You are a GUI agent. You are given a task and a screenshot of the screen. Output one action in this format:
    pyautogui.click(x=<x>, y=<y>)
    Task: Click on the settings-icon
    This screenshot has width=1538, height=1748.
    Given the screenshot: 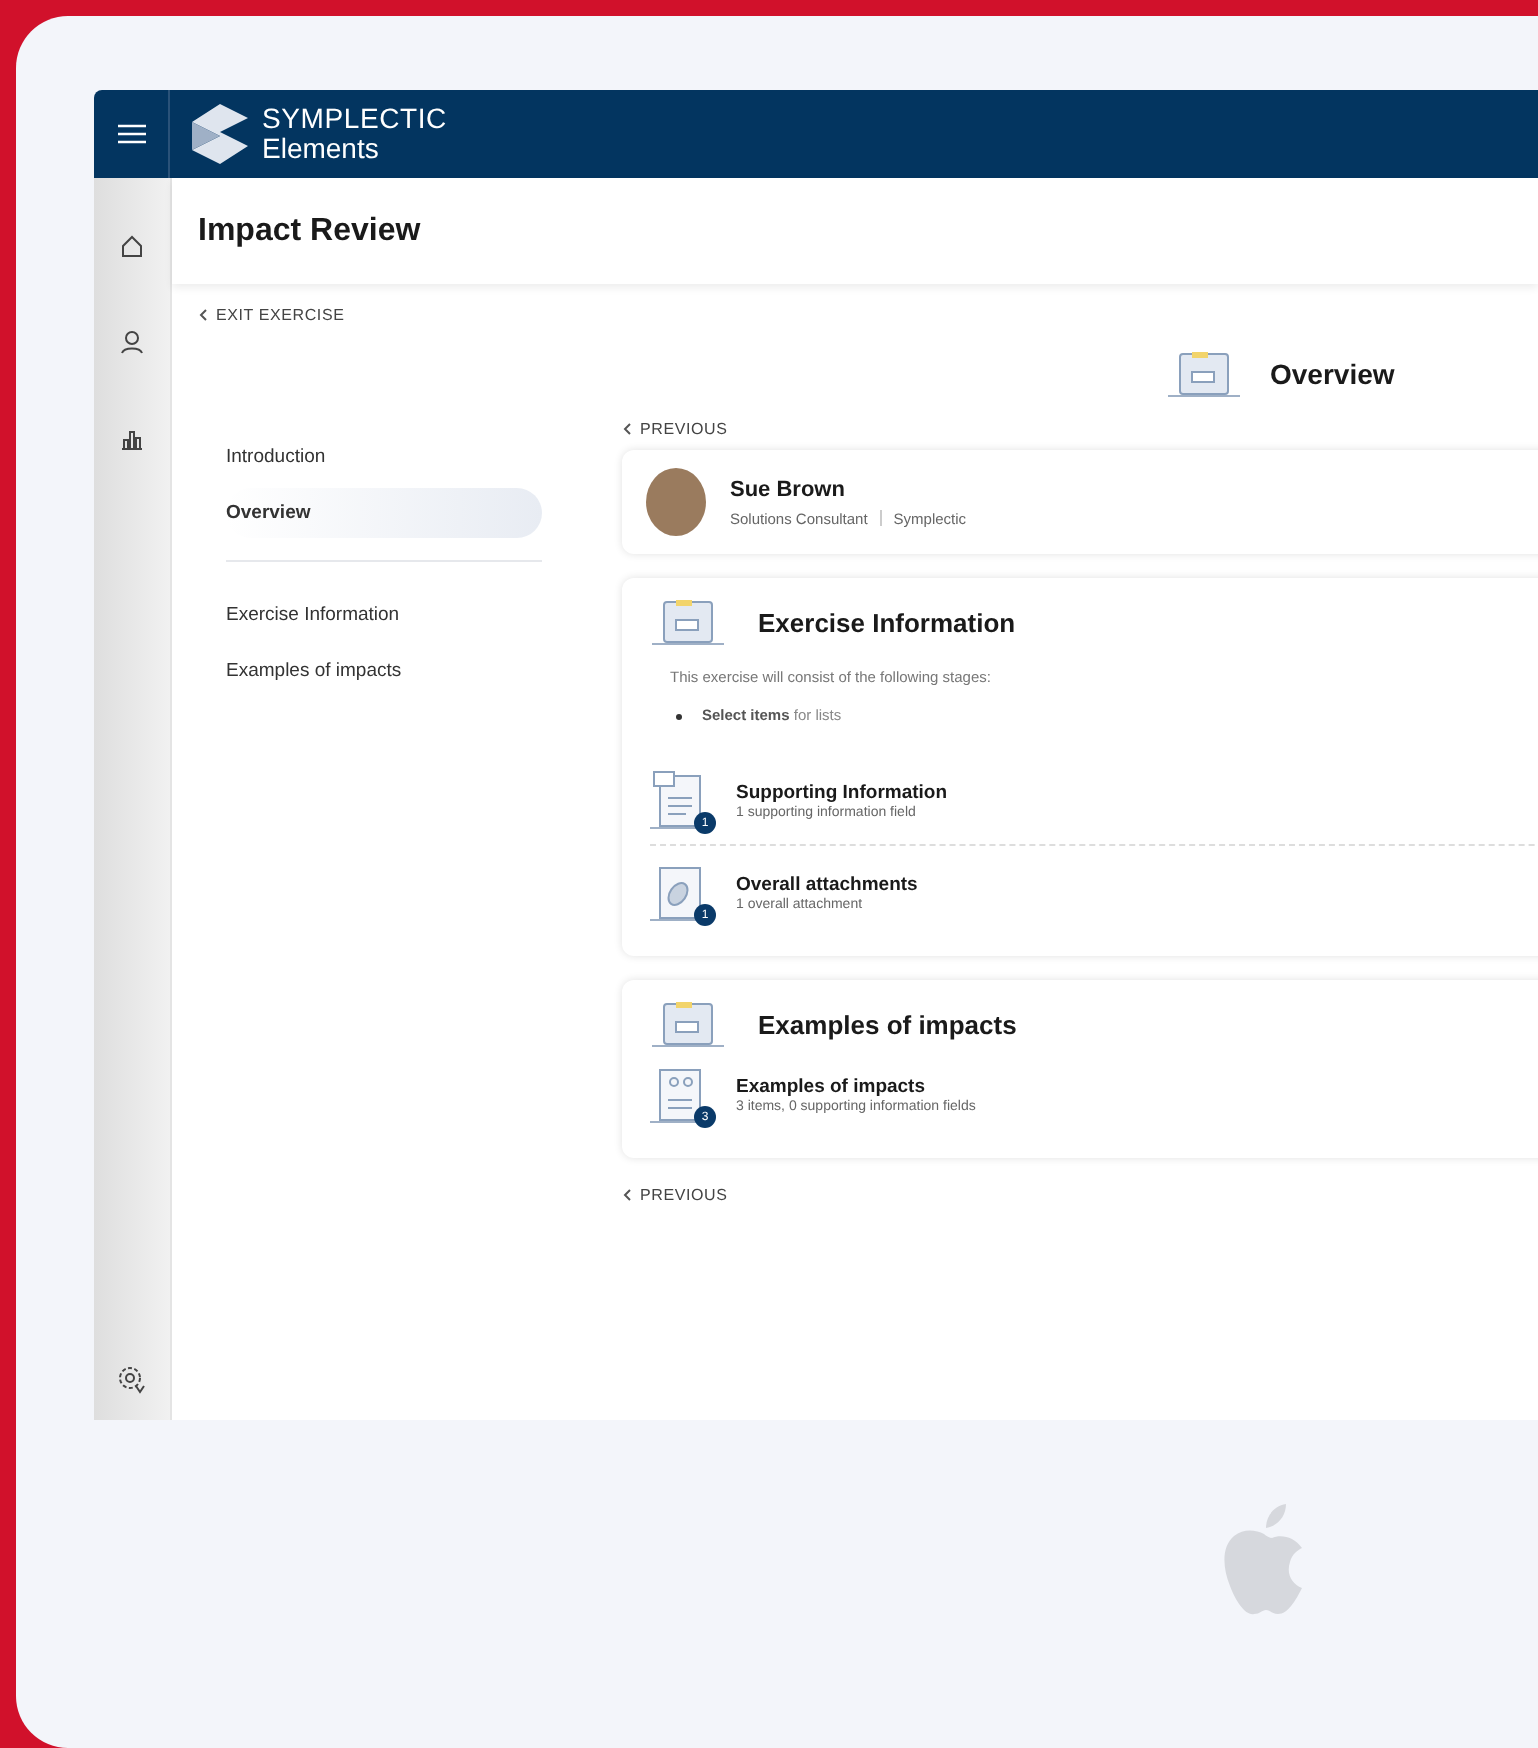 What is the action you would take?
    pyautogui.click(x=132, y=1380)
    